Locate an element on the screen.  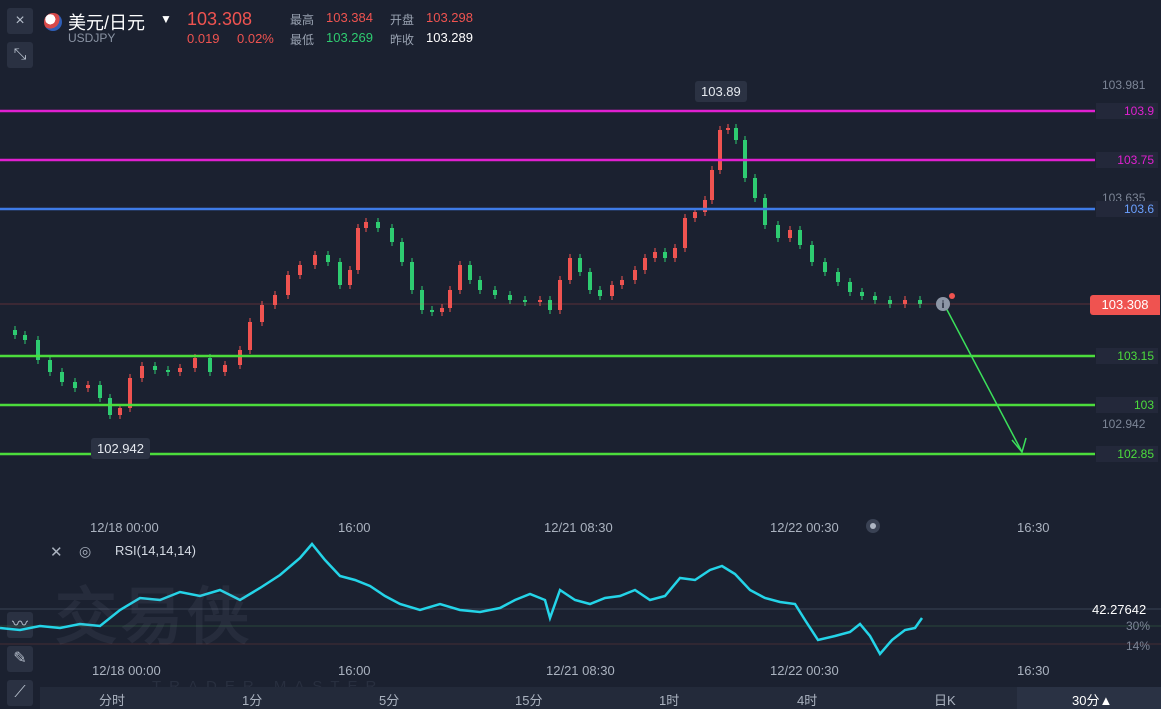
level-tag-102-85: 102.85 is located at coordinates (1127, 454).